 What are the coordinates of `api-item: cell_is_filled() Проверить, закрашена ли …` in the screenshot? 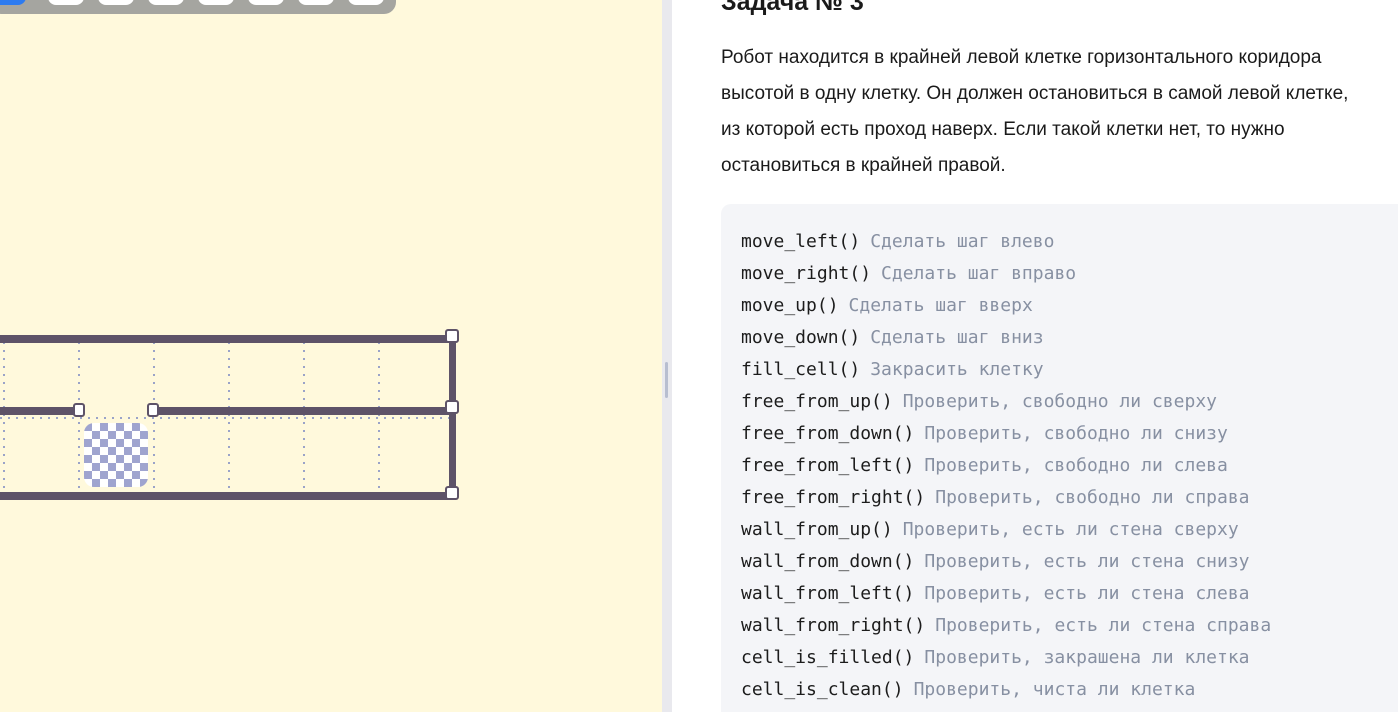 It's located at (1006, 658).